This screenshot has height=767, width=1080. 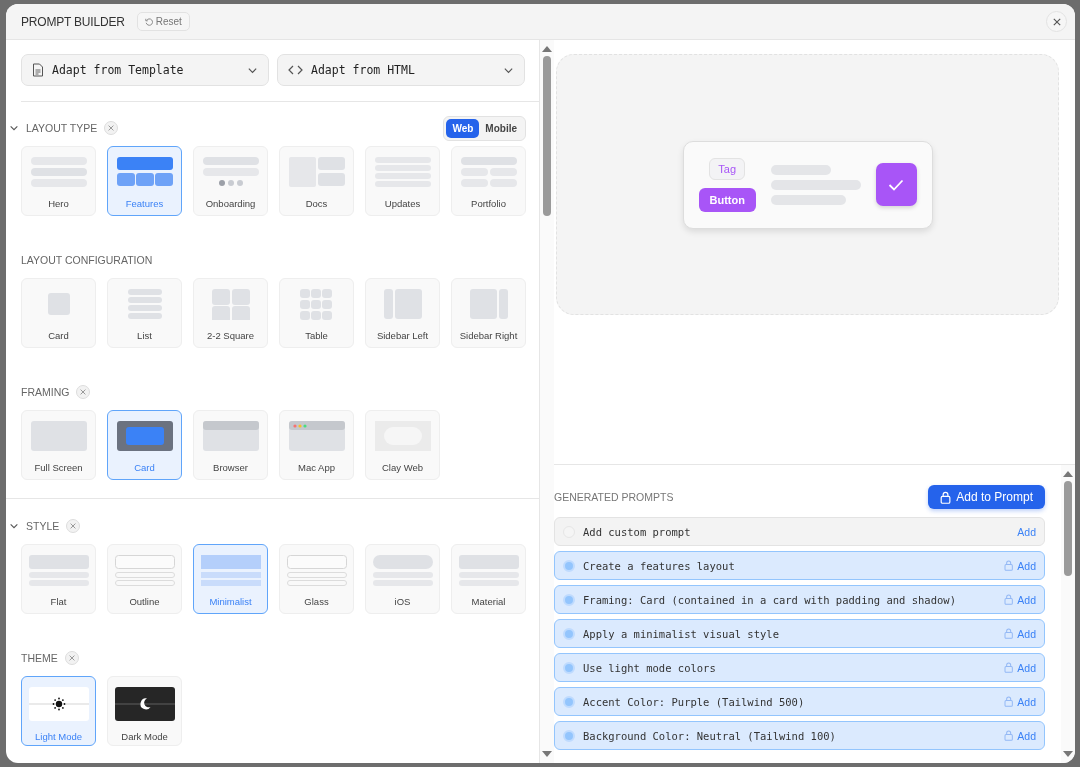 What do you see at coordinates (710, 735) in the screenshot?
I see `prompt-text: Background Color: Neutral (Tailwind 100)` at bounding box center [710, 735].